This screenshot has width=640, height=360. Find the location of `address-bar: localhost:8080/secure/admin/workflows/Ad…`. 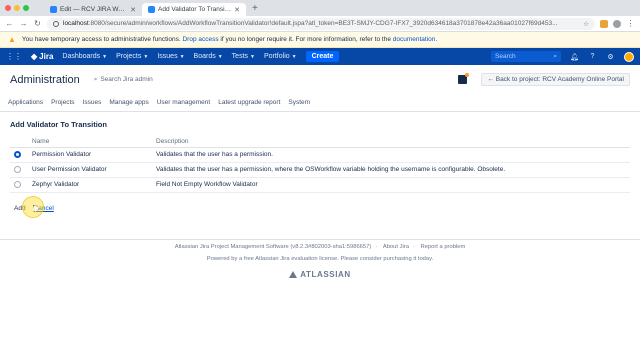

address-bar: localhost:8080/secure/admin/workflows/Ad… is located at coordinates (321, 23).